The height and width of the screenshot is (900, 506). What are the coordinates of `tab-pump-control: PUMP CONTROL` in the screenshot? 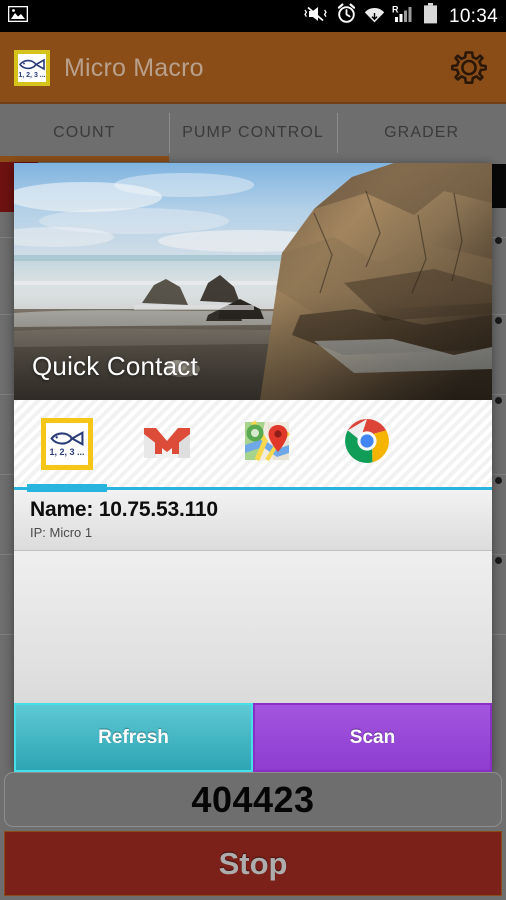 It's located at (253, 133).